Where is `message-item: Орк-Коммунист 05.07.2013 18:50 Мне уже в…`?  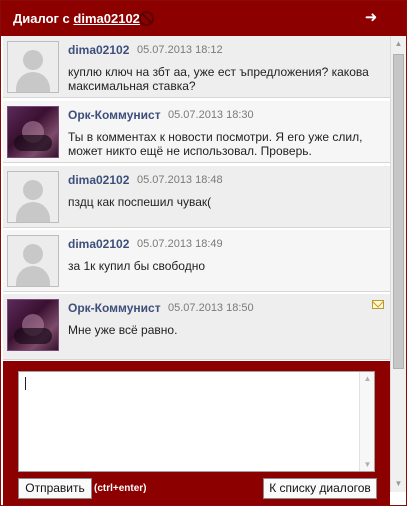 message-item: Орк-Коммунист 05.07.2013 18:50 Мне уже в… is located at coordinates (196, 327).